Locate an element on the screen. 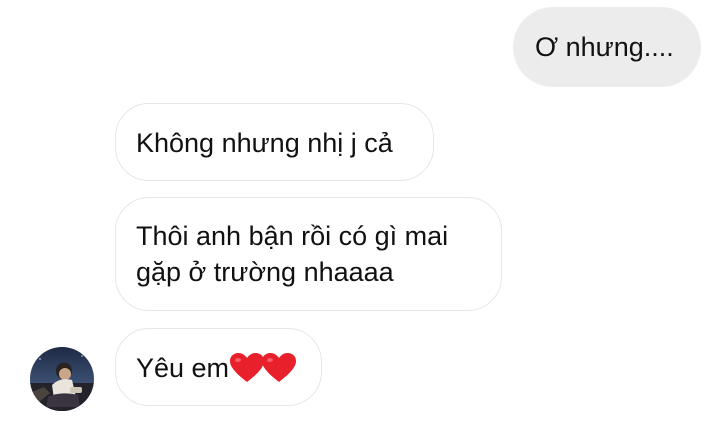 The height and width of the screenshot is (434, 720). incoming-message-bubble: Không nhưng nhị j cả is located at coordinates (274, 142).